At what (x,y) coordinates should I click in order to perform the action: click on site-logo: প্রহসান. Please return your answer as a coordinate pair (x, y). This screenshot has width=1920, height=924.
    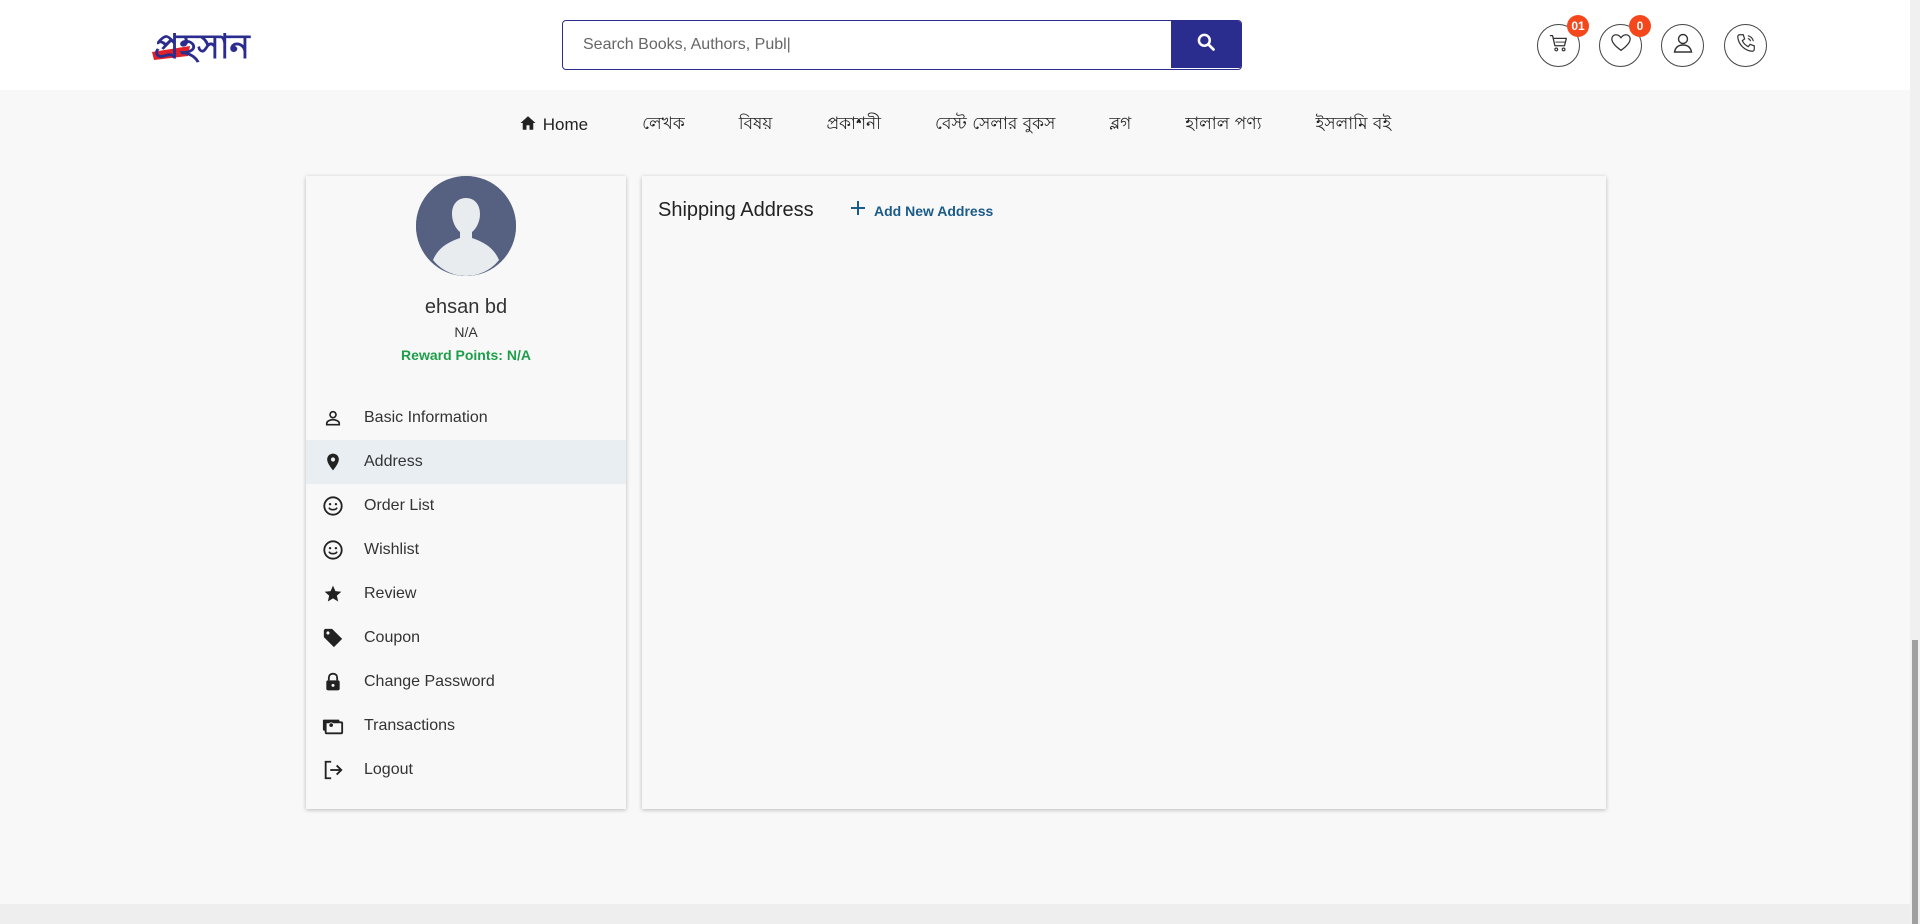
    Looking at the image, I should click on (210, 44).